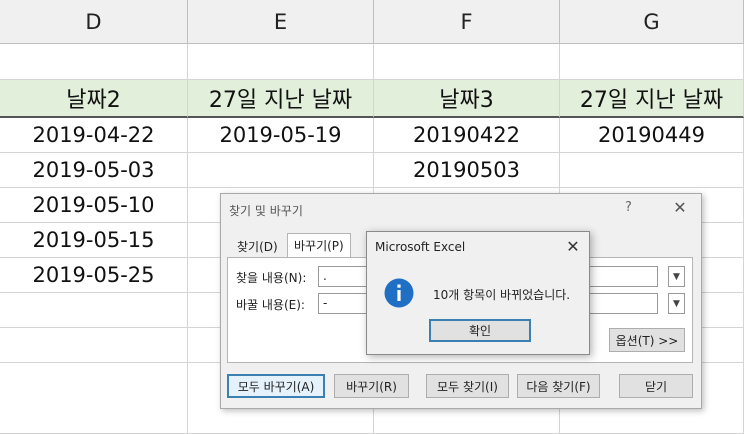  What do you see at coordinates (94, 22) in the screenshot?
I see `column-header-d: D` at bounding box center [94, 22].